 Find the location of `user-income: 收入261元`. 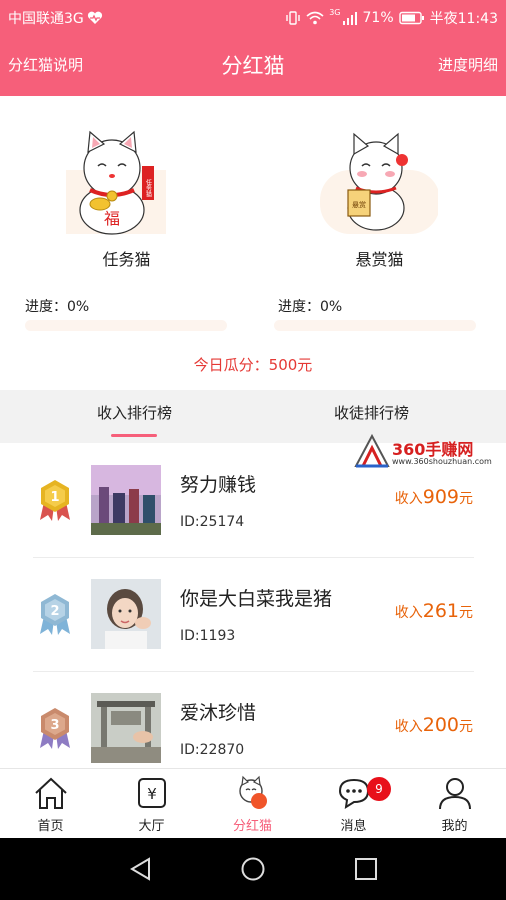

user-income: 收入261元 is located at coordinates (434, 611).